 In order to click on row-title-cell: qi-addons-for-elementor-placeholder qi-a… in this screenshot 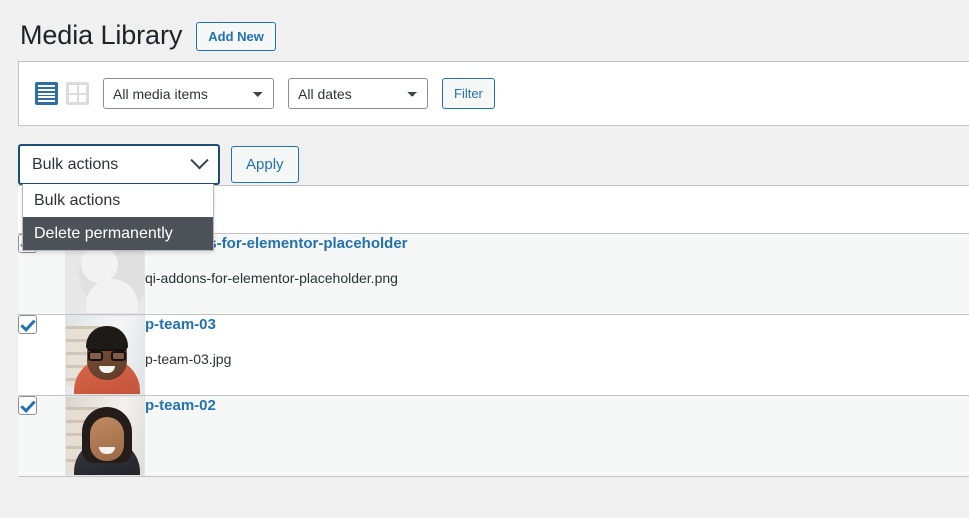, I will do `click(557, 274)`.